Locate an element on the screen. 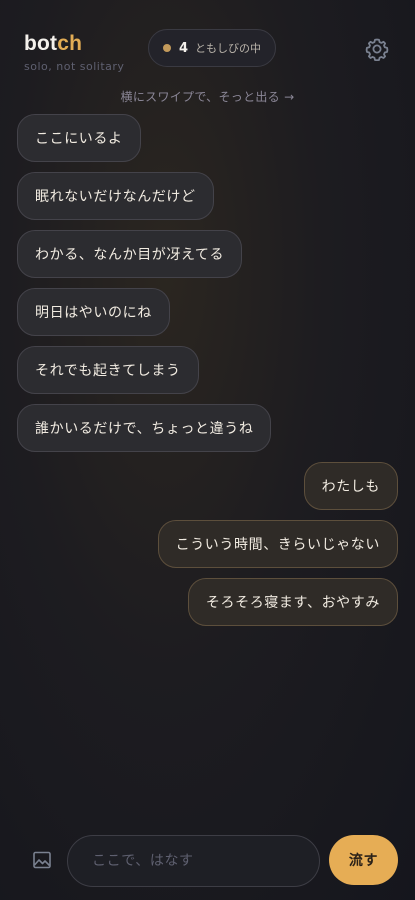 This screenshot has width=415, height=900. message-bubble: それでも起きてしまう is located at coordinates (108, 370).